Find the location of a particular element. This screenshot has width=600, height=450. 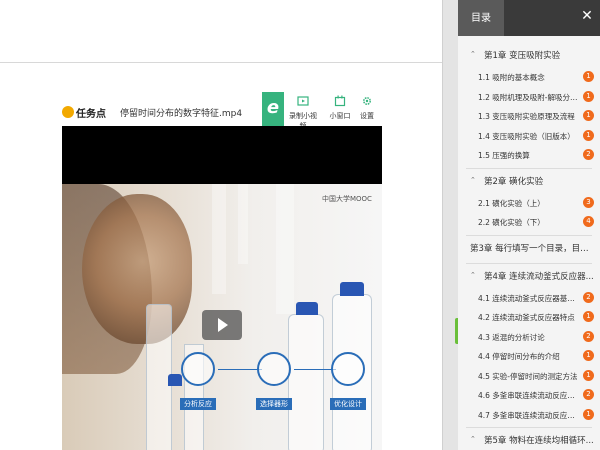

flask-icon is located at coordinates (274, 369).